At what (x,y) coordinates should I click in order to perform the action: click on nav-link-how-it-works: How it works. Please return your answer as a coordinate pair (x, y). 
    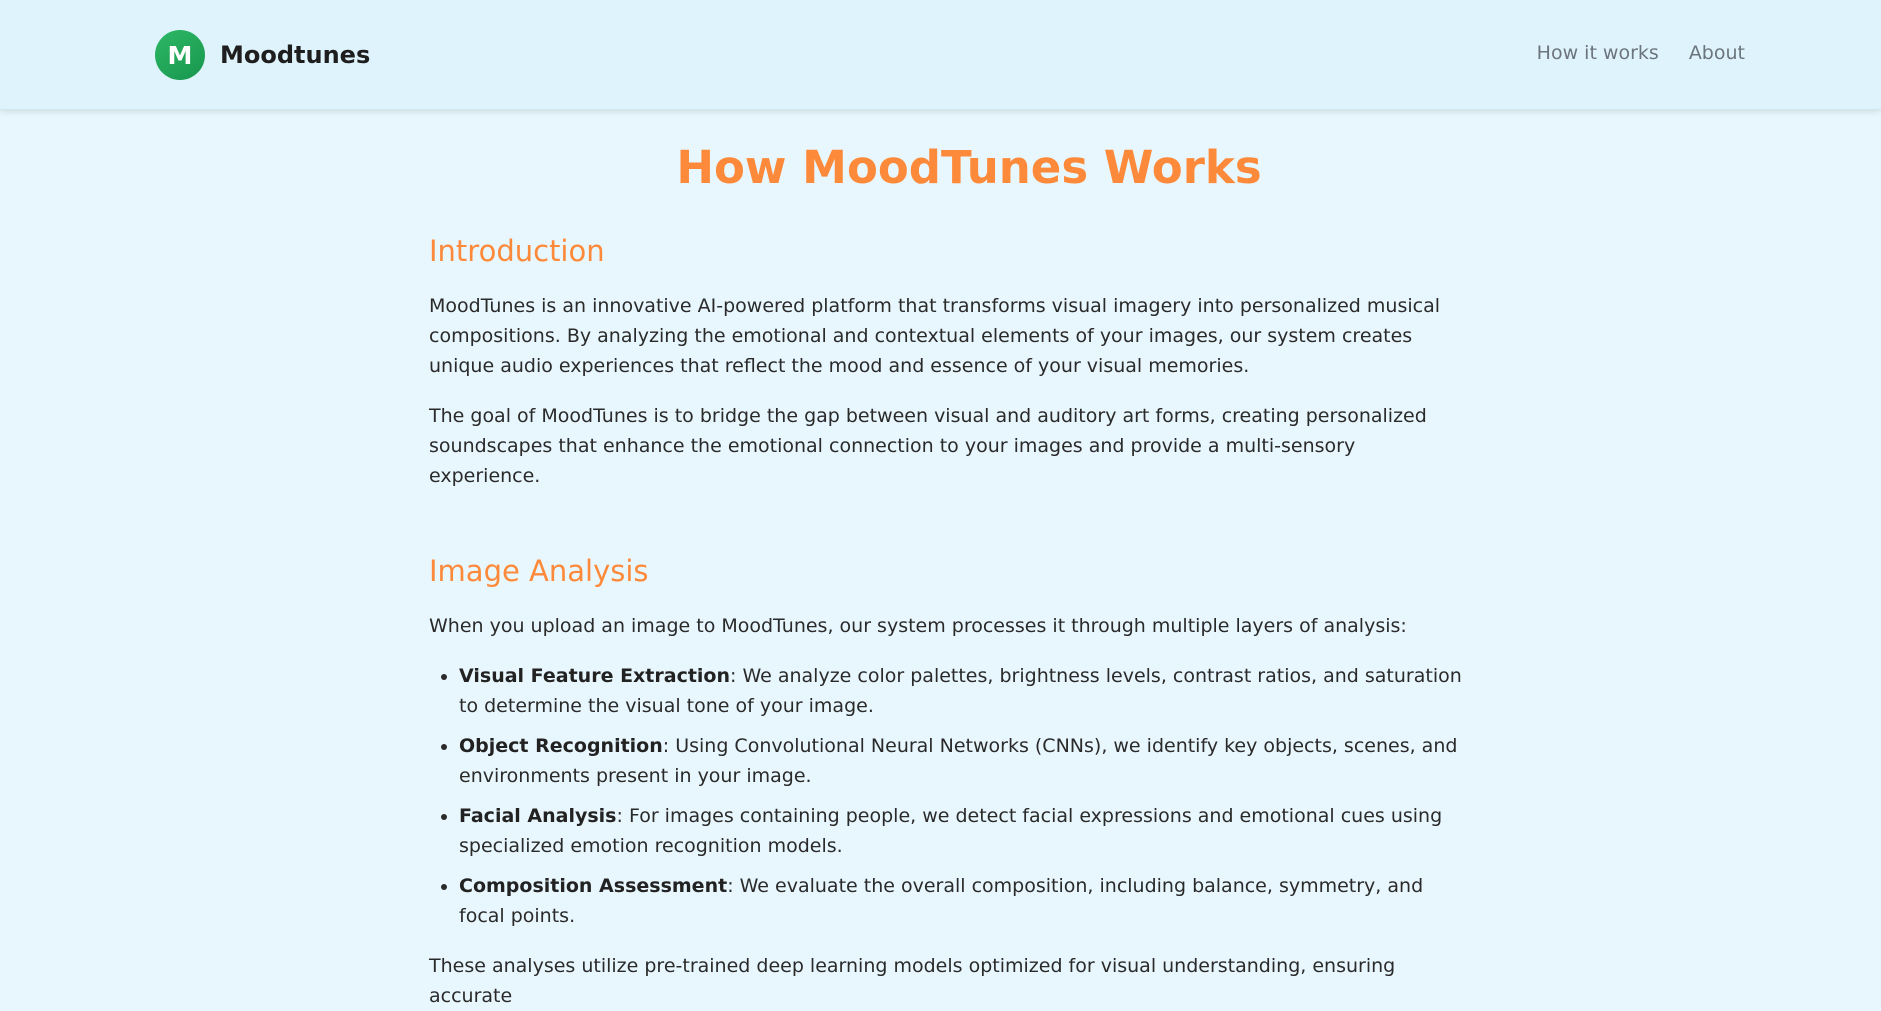
    Looking at the image, I should click on (1598, 53).